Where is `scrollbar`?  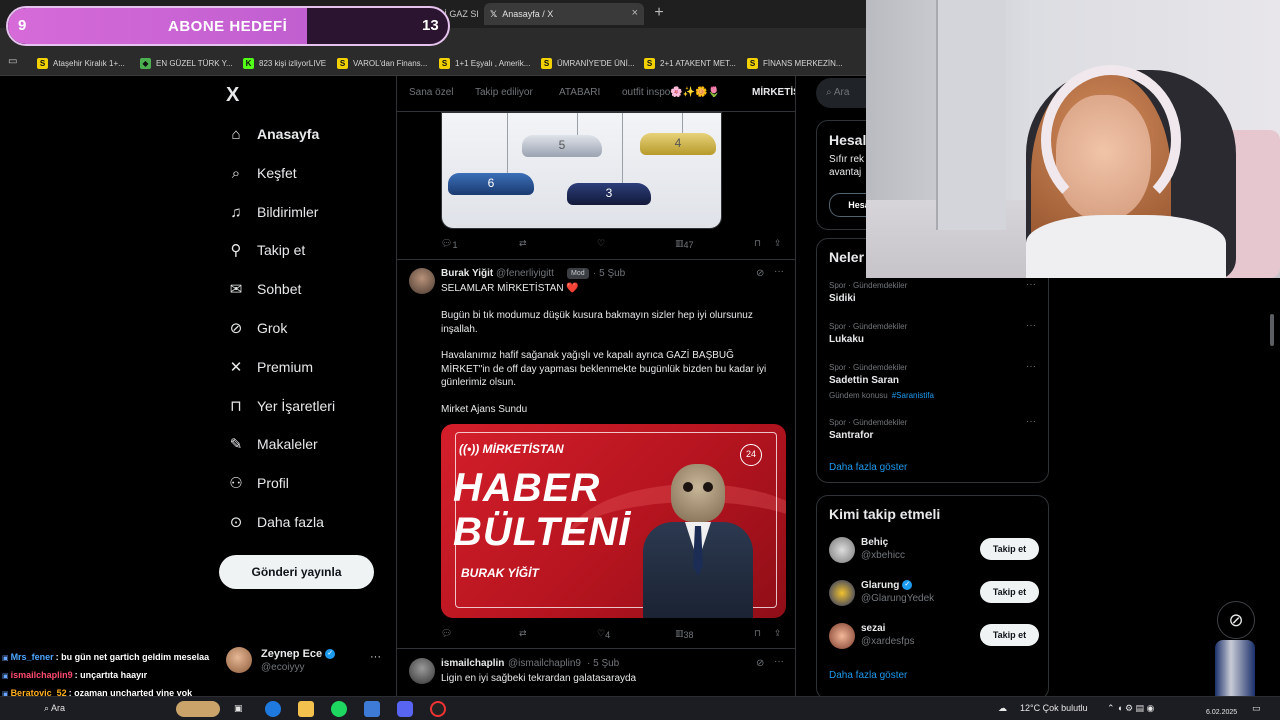 scrollbar is located at coordinates (1272, 330).